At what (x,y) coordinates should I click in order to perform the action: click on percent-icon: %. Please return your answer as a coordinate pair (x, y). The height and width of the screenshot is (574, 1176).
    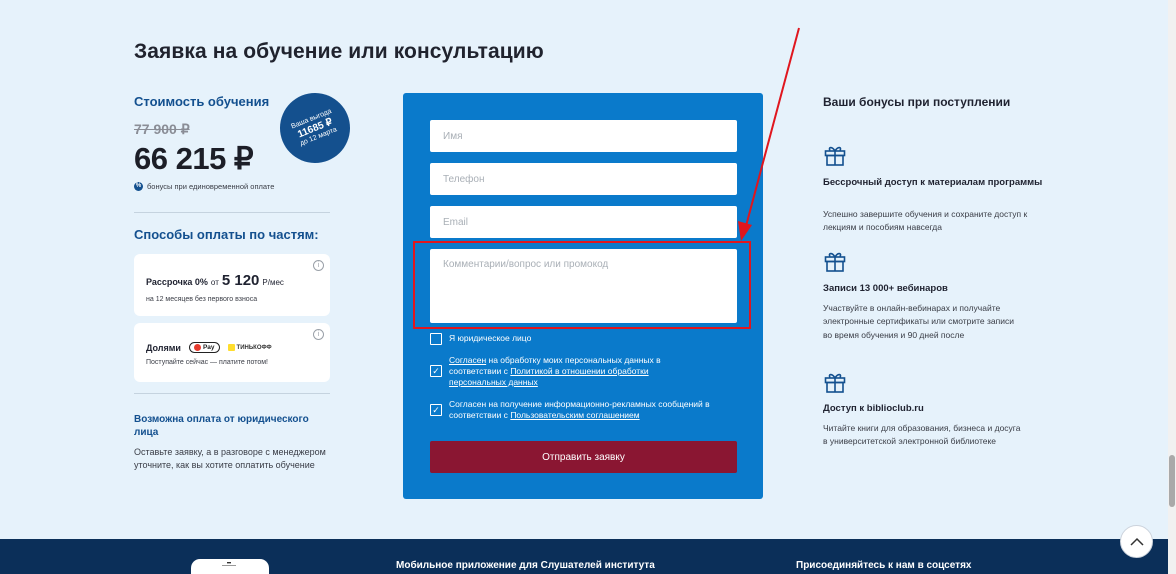
    Looking at the image, I should click on (138, 186).